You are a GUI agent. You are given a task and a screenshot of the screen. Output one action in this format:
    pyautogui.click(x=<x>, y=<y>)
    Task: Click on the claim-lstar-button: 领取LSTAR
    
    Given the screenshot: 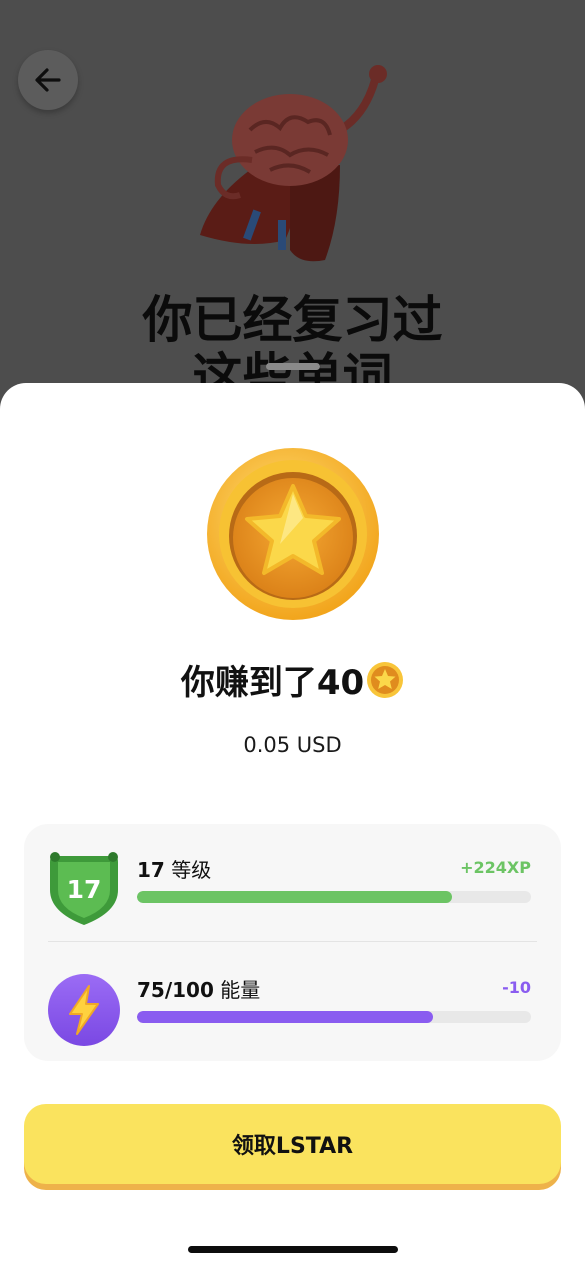 What is the action you would take?
    pyautogui.click(x=292, y=1144)
    